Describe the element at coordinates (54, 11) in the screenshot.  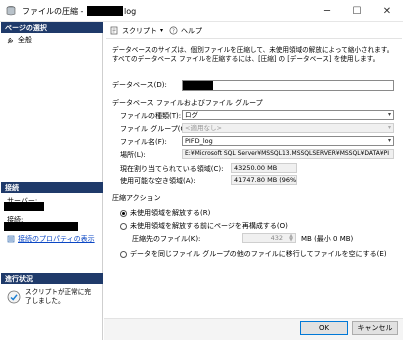
I see `window-title-prefix: ファイルの圧縮 -` at that location.